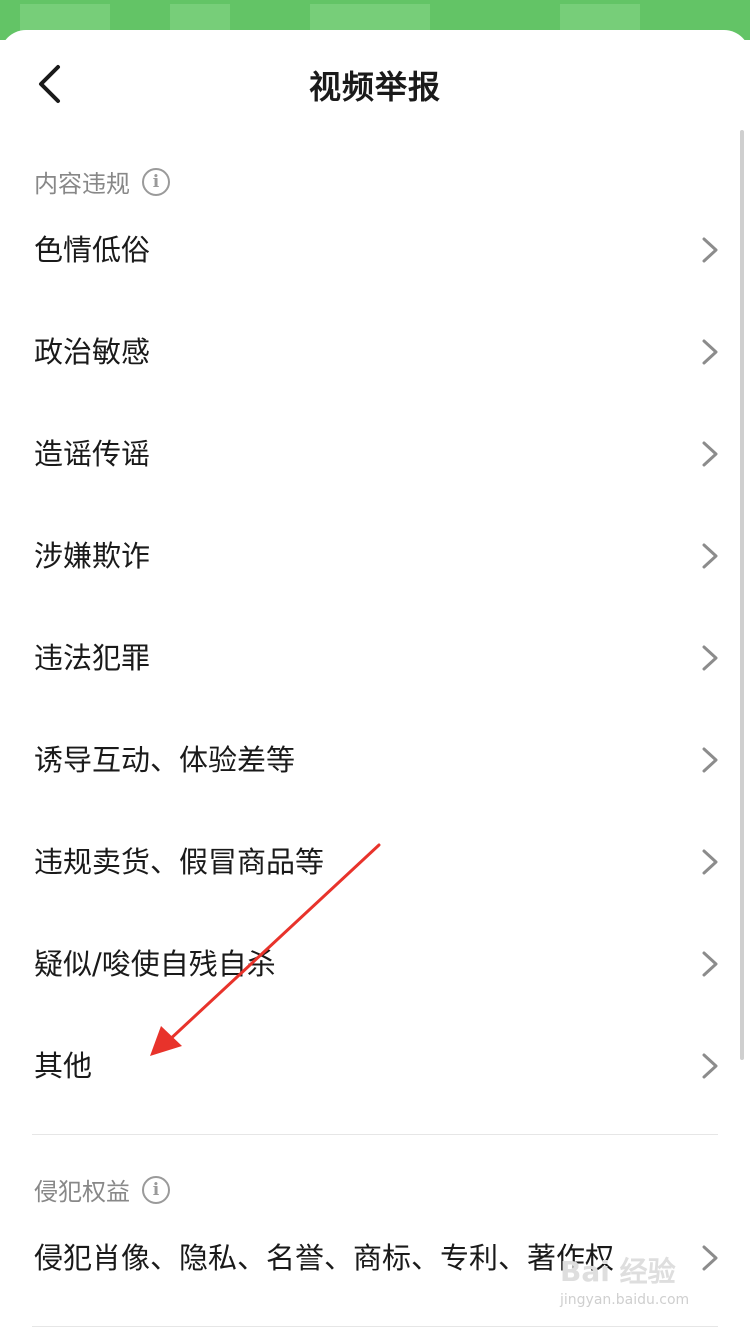 Image resolution: width=750 pixels, height=1334 pixels. What do you see at coordinates (375, 250) in the screenshot?
I see `list-item: 色情低俗` at bounding box center [375, 250].